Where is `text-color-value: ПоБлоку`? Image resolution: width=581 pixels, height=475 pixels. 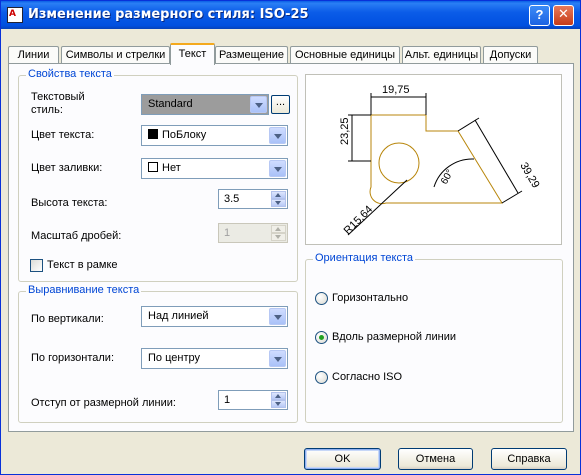 text-color-value: ПоБлоку is located at coordinates (184, 135).